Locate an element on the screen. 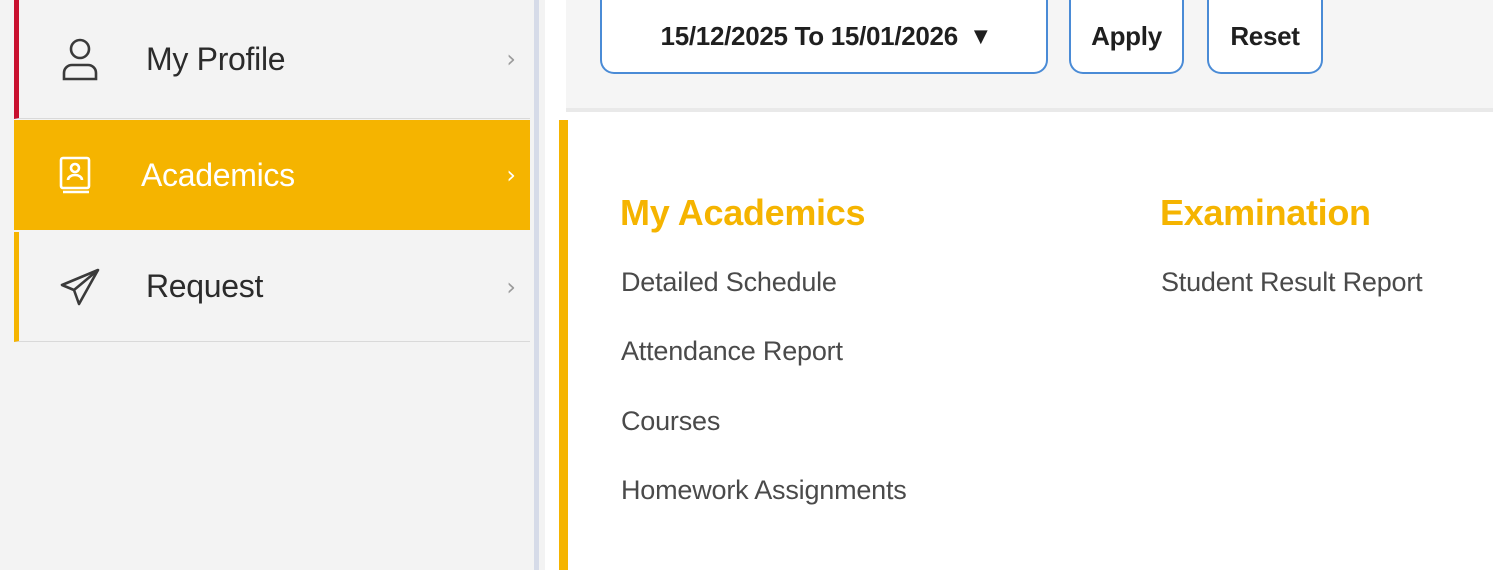 The image size is (1493, 570). sidebar-item-my-profile: My Profile › is located at coordinates (272, 59).